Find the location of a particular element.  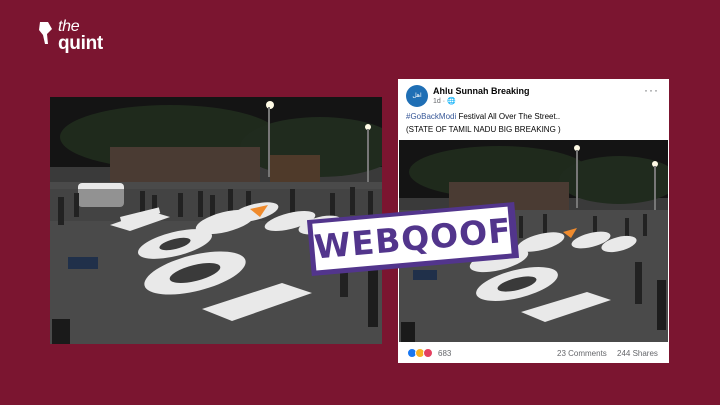

shares-count-link: 244 Shares is located at coordinates (637, 353).